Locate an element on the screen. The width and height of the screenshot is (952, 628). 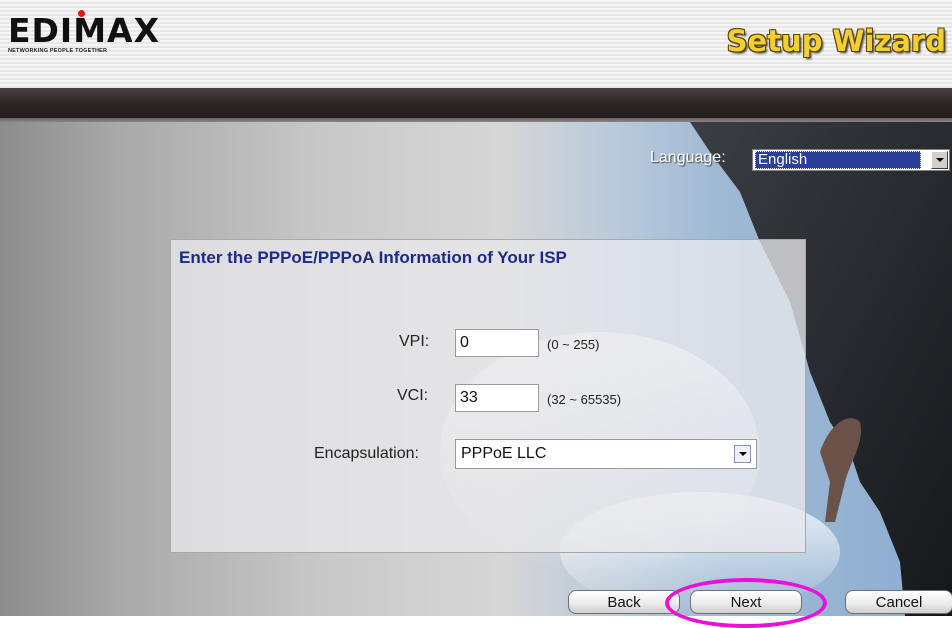
language-label: Language: is located at coordinates (688, 157).